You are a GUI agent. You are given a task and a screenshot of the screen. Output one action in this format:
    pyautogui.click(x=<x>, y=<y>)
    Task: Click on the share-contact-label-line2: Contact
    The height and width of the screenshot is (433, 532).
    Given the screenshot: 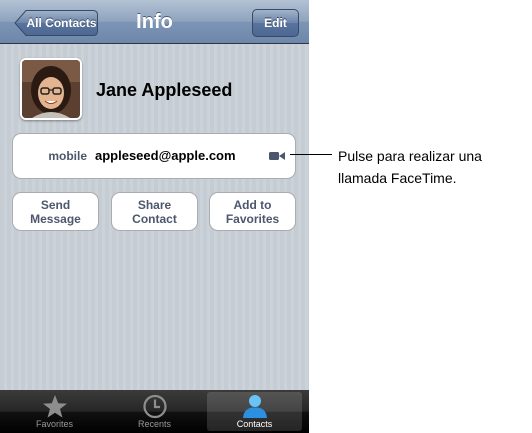 What is the action you would take?
    pyautogui.click(x=154, y=219)
    